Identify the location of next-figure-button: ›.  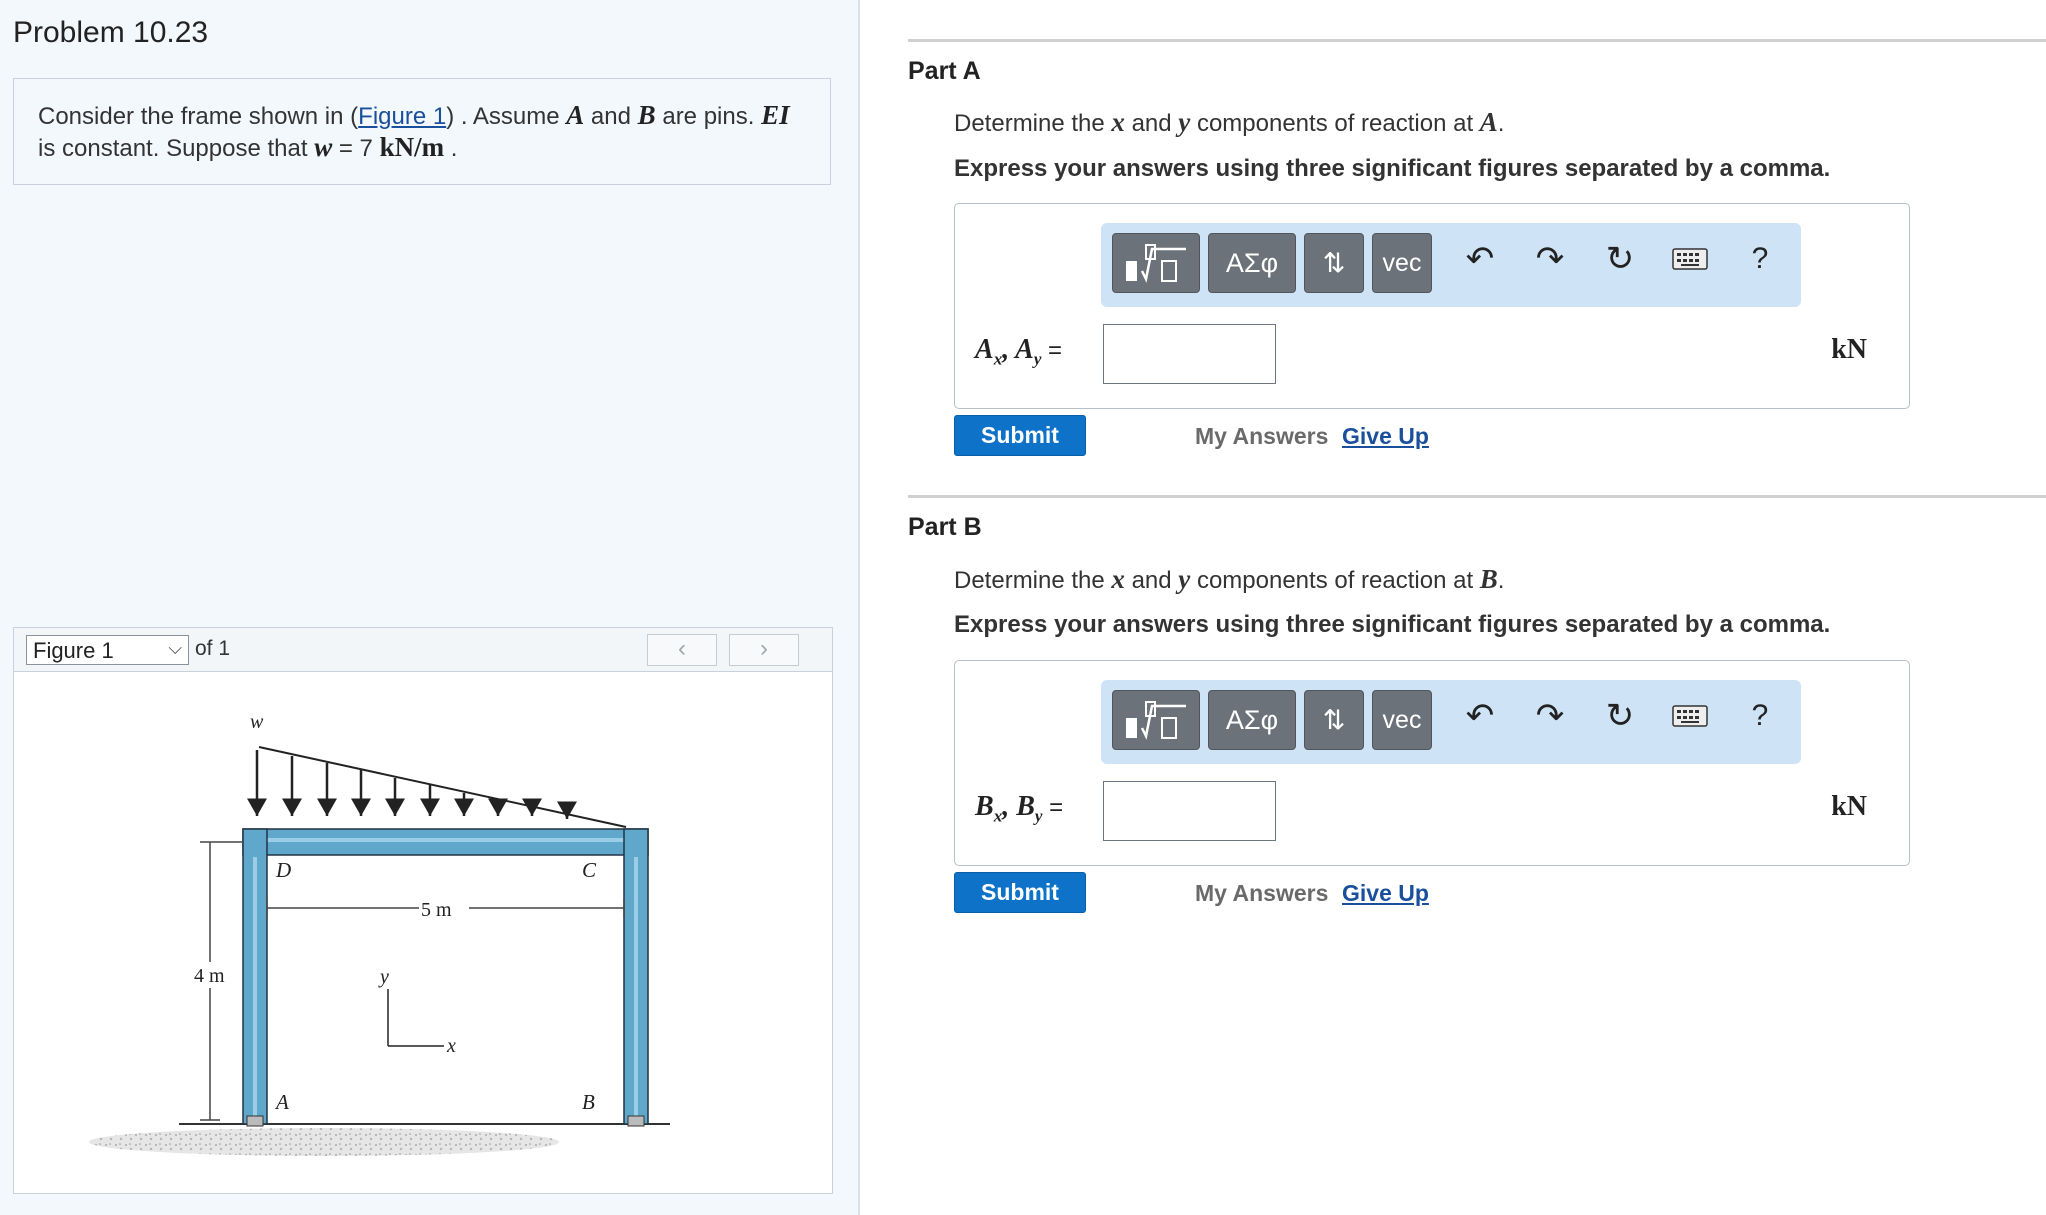
(764, 650).